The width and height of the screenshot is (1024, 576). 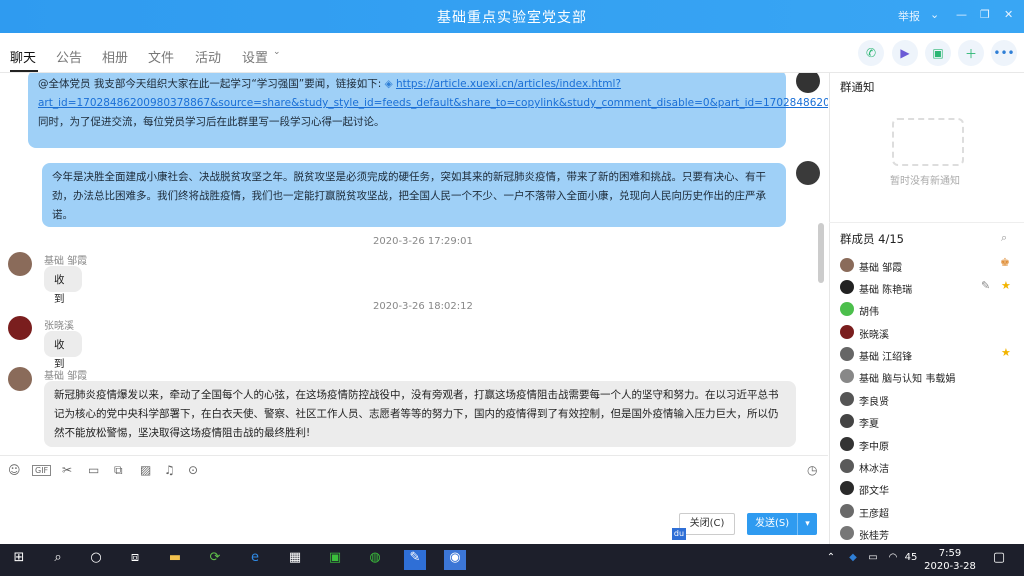 I want to click on more-icon: ⊙, so click(x=193, y=470).